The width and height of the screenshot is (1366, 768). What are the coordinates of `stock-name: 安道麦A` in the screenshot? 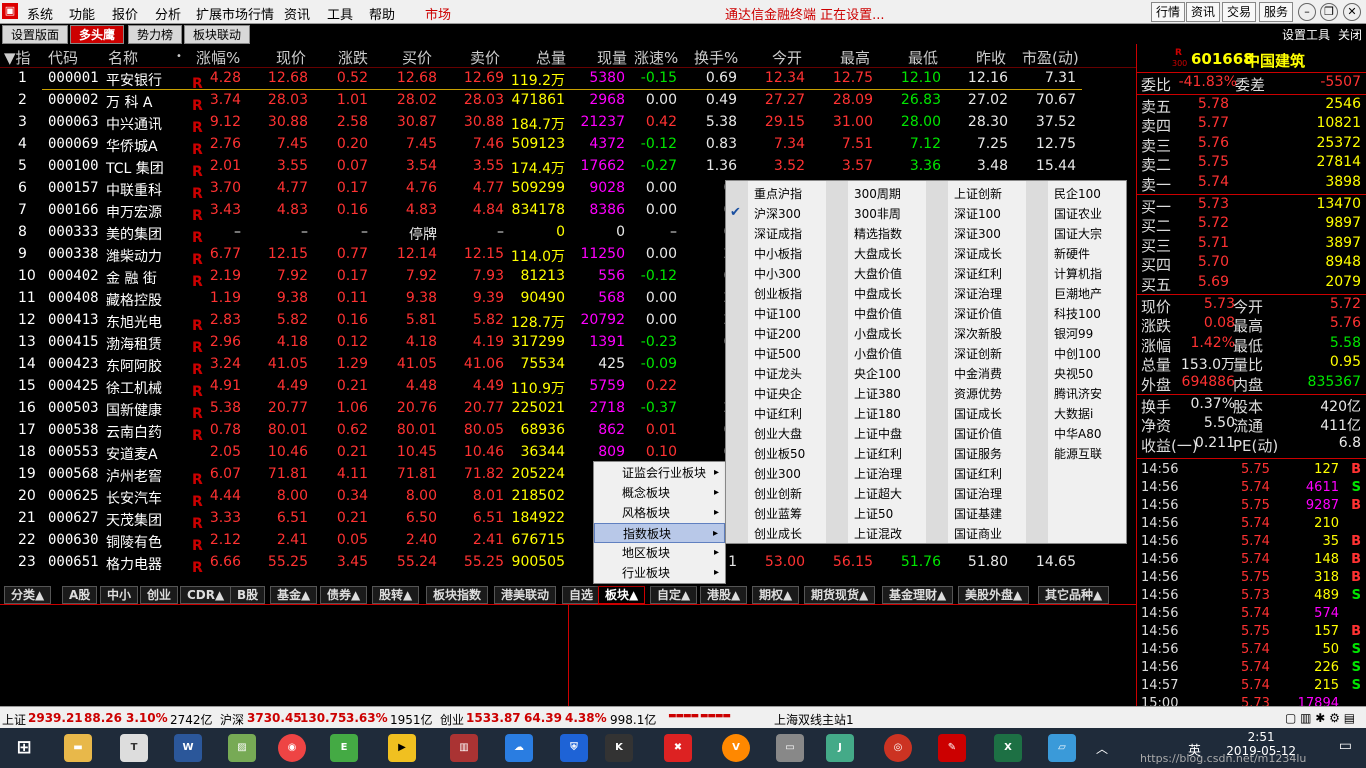 It's located at (132, 454).